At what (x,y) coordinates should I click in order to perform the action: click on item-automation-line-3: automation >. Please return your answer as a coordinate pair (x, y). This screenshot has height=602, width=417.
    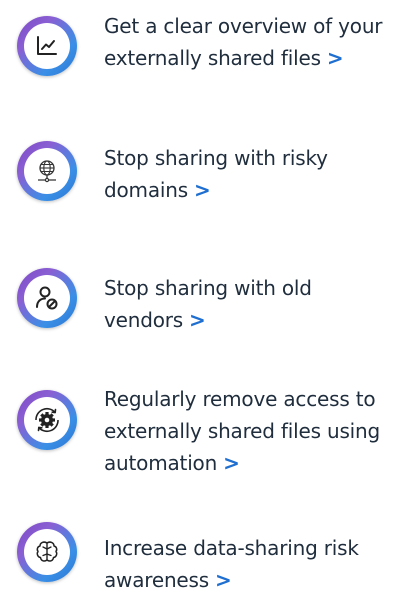
    Looking at the image, I should click on (172, 463).